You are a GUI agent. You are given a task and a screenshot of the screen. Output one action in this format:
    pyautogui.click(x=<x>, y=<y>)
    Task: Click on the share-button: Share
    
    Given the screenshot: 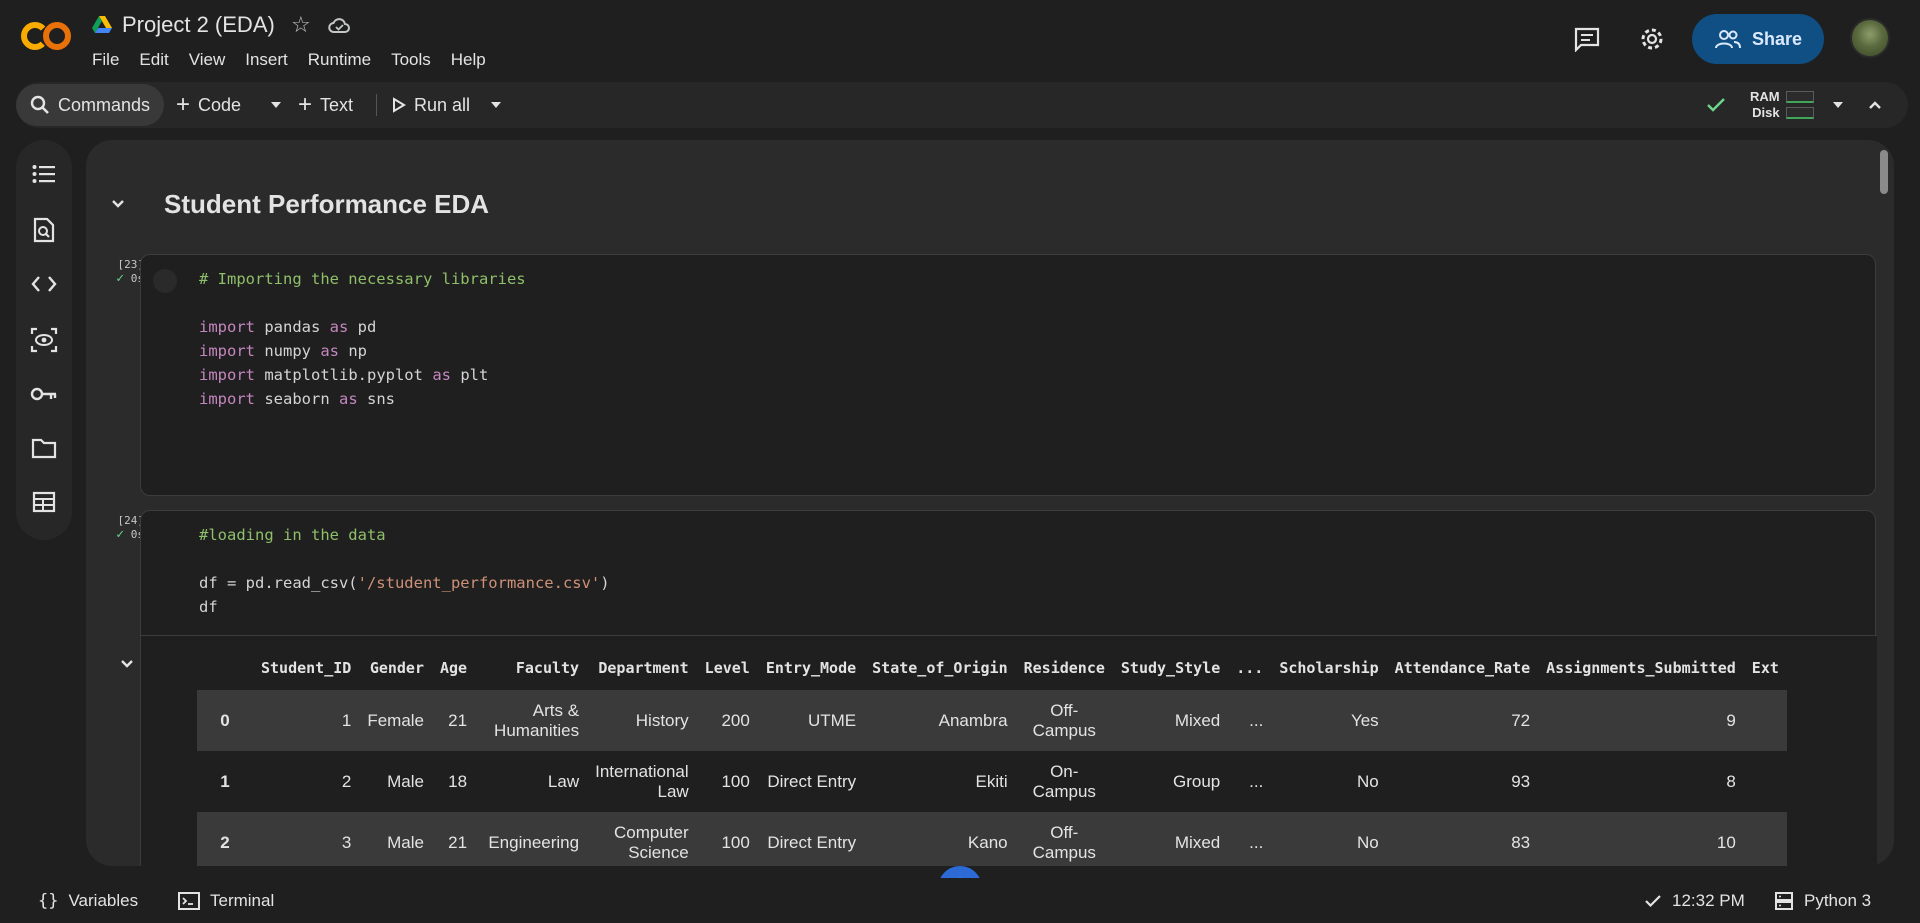 What is the action you would take?
    pyautogui.click(x=1758, y=39)
    